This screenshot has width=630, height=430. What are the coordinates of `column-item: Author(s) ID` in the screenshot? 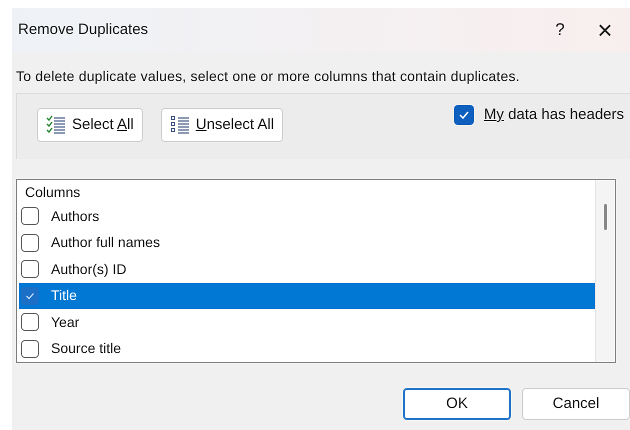 It's located at (307, 269).